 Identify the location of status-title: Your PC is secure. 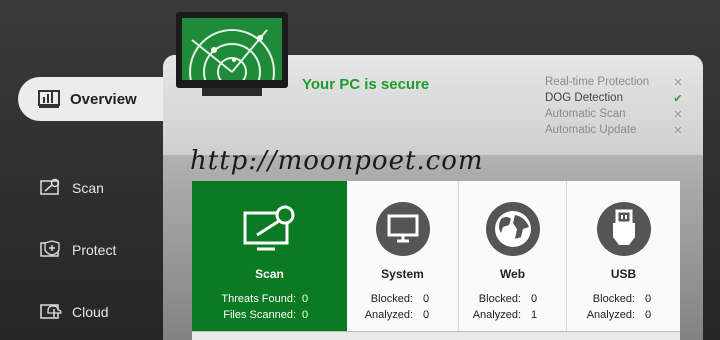
(366, 84).